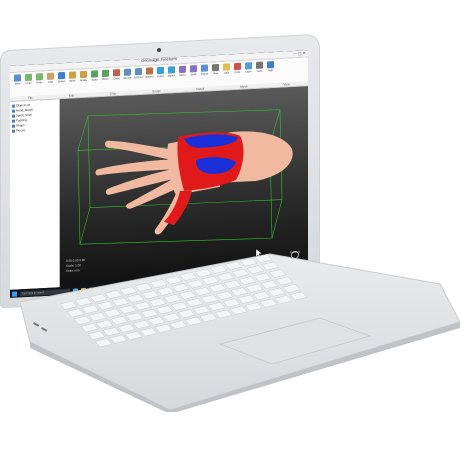 The width and height of the screenshot is (465, 465). Describe the element at coordinates (61, 75) in the screenshot. I see `select-icon` at that location.